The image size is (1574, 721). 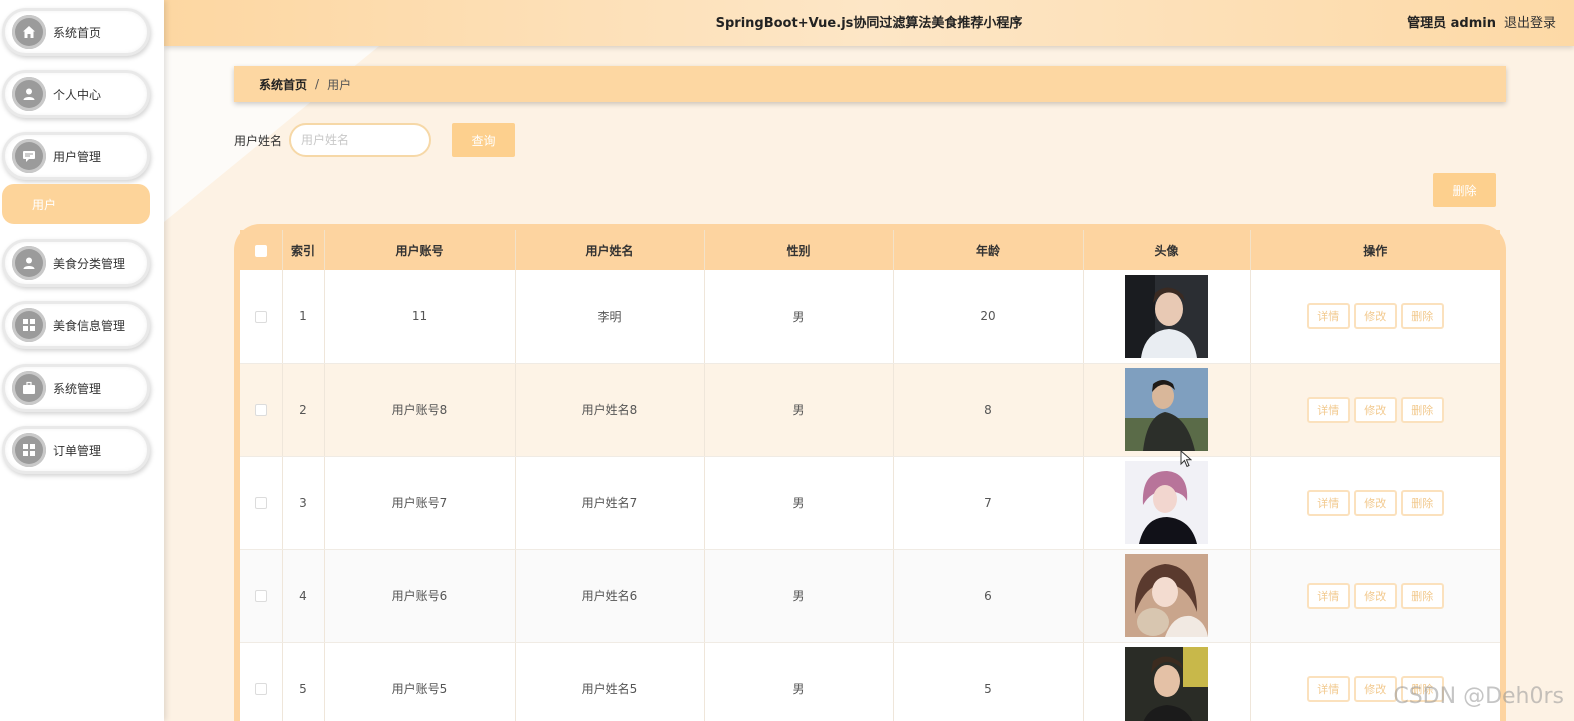 I want to click on table-row: 1 11 李明 男 20 详情 修改 删除, so click(x=870, y=317).